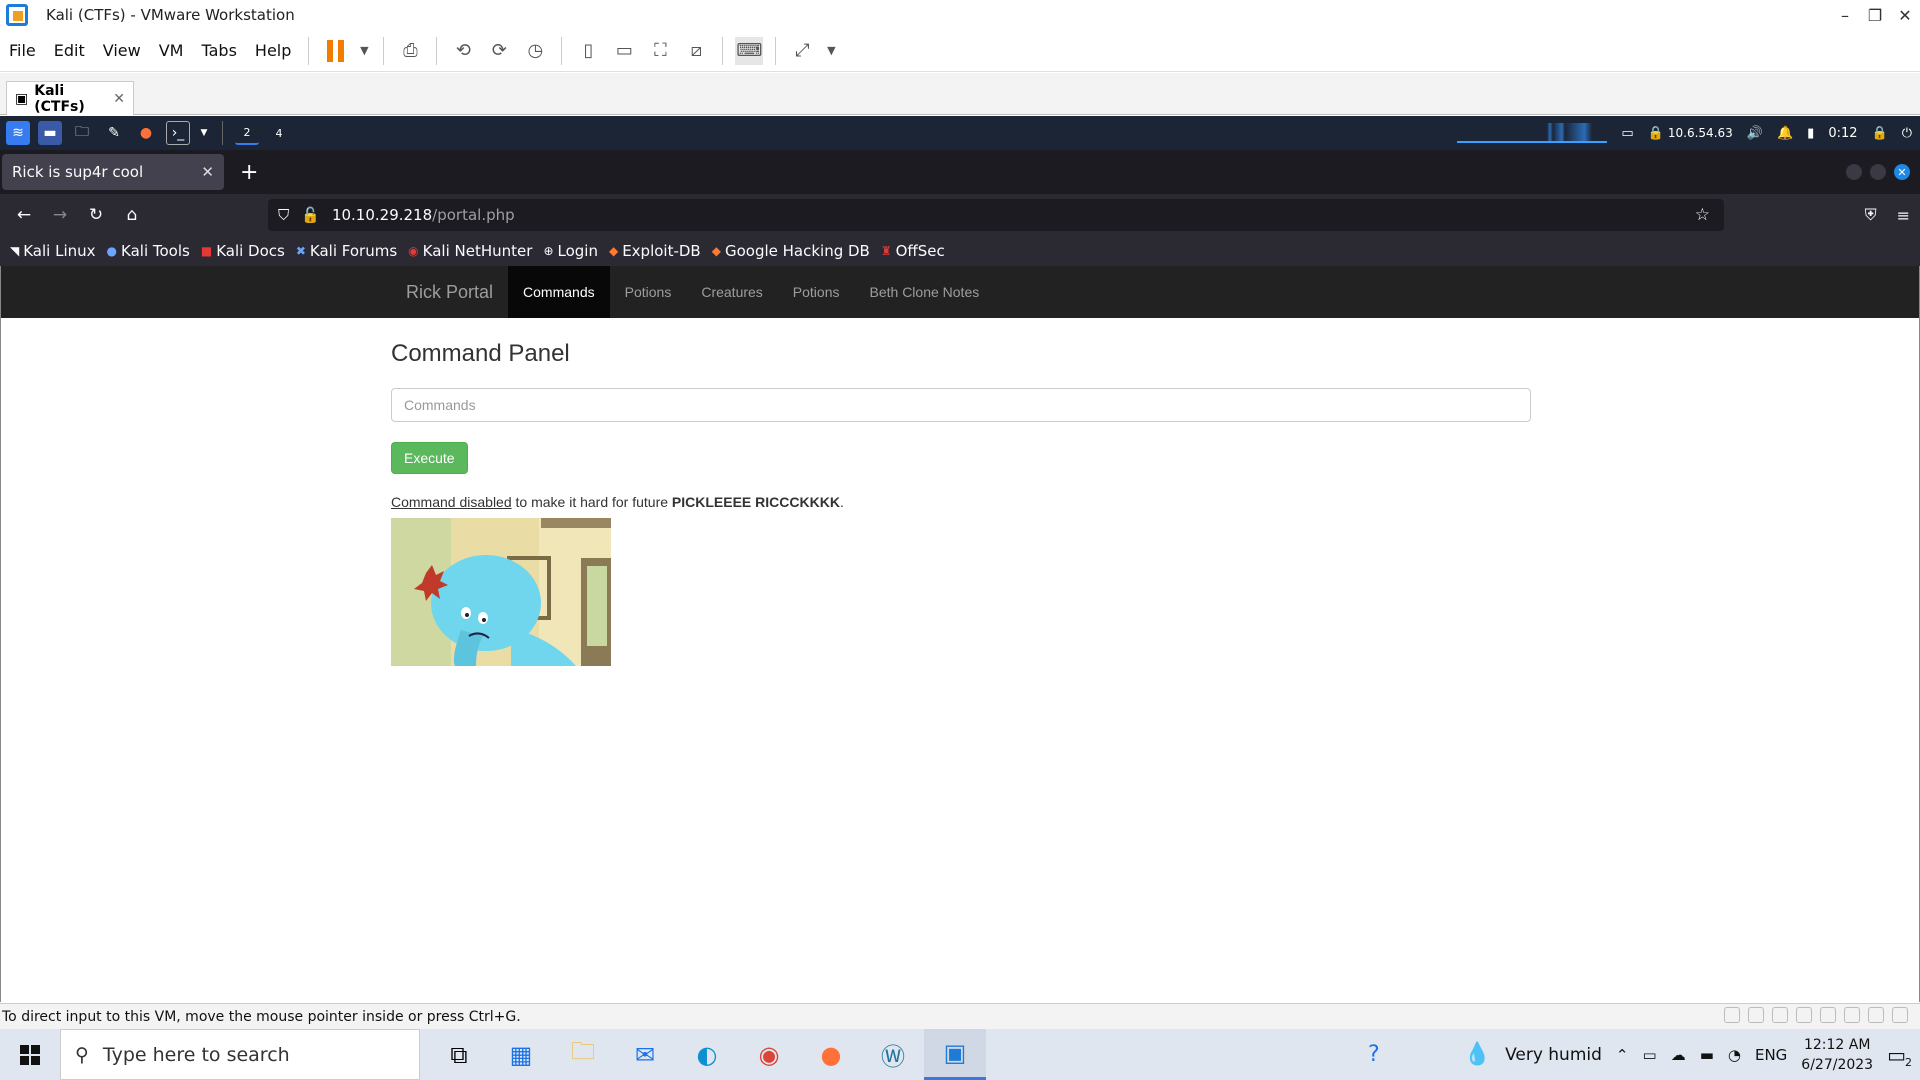 Image resolution: width=1920 pixels, height=1080 pixels. What do you see at coordinates (583, 1054) in the screenshot?
I see `file-explorer-icon: 🗀` at bounding box center [583, 1054].